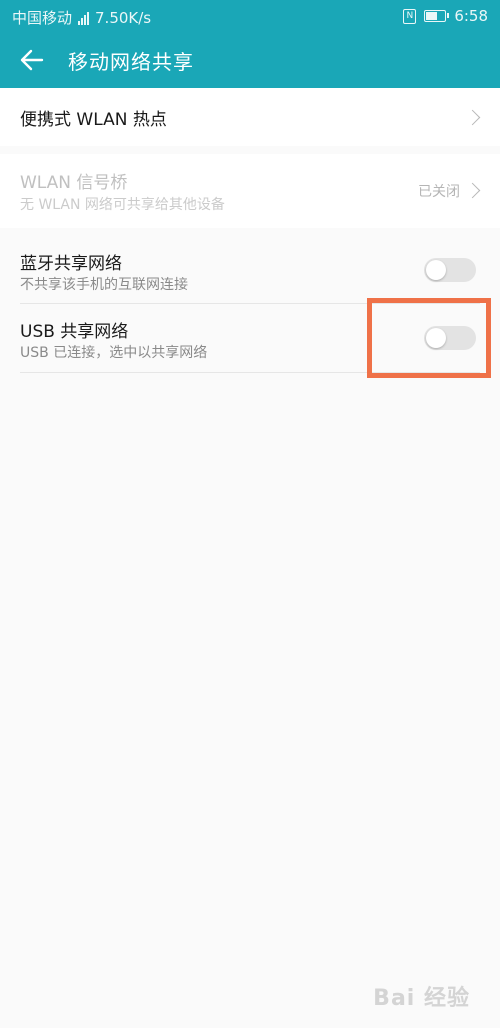 The height and width of the screenshot is (1028, 500). What do you see at coordinates (104, 285) in the screenshot?
I see `bluetooth-tethering-subtitle: 不共享该手机的互联网连接` at bounding box center [104, 285].